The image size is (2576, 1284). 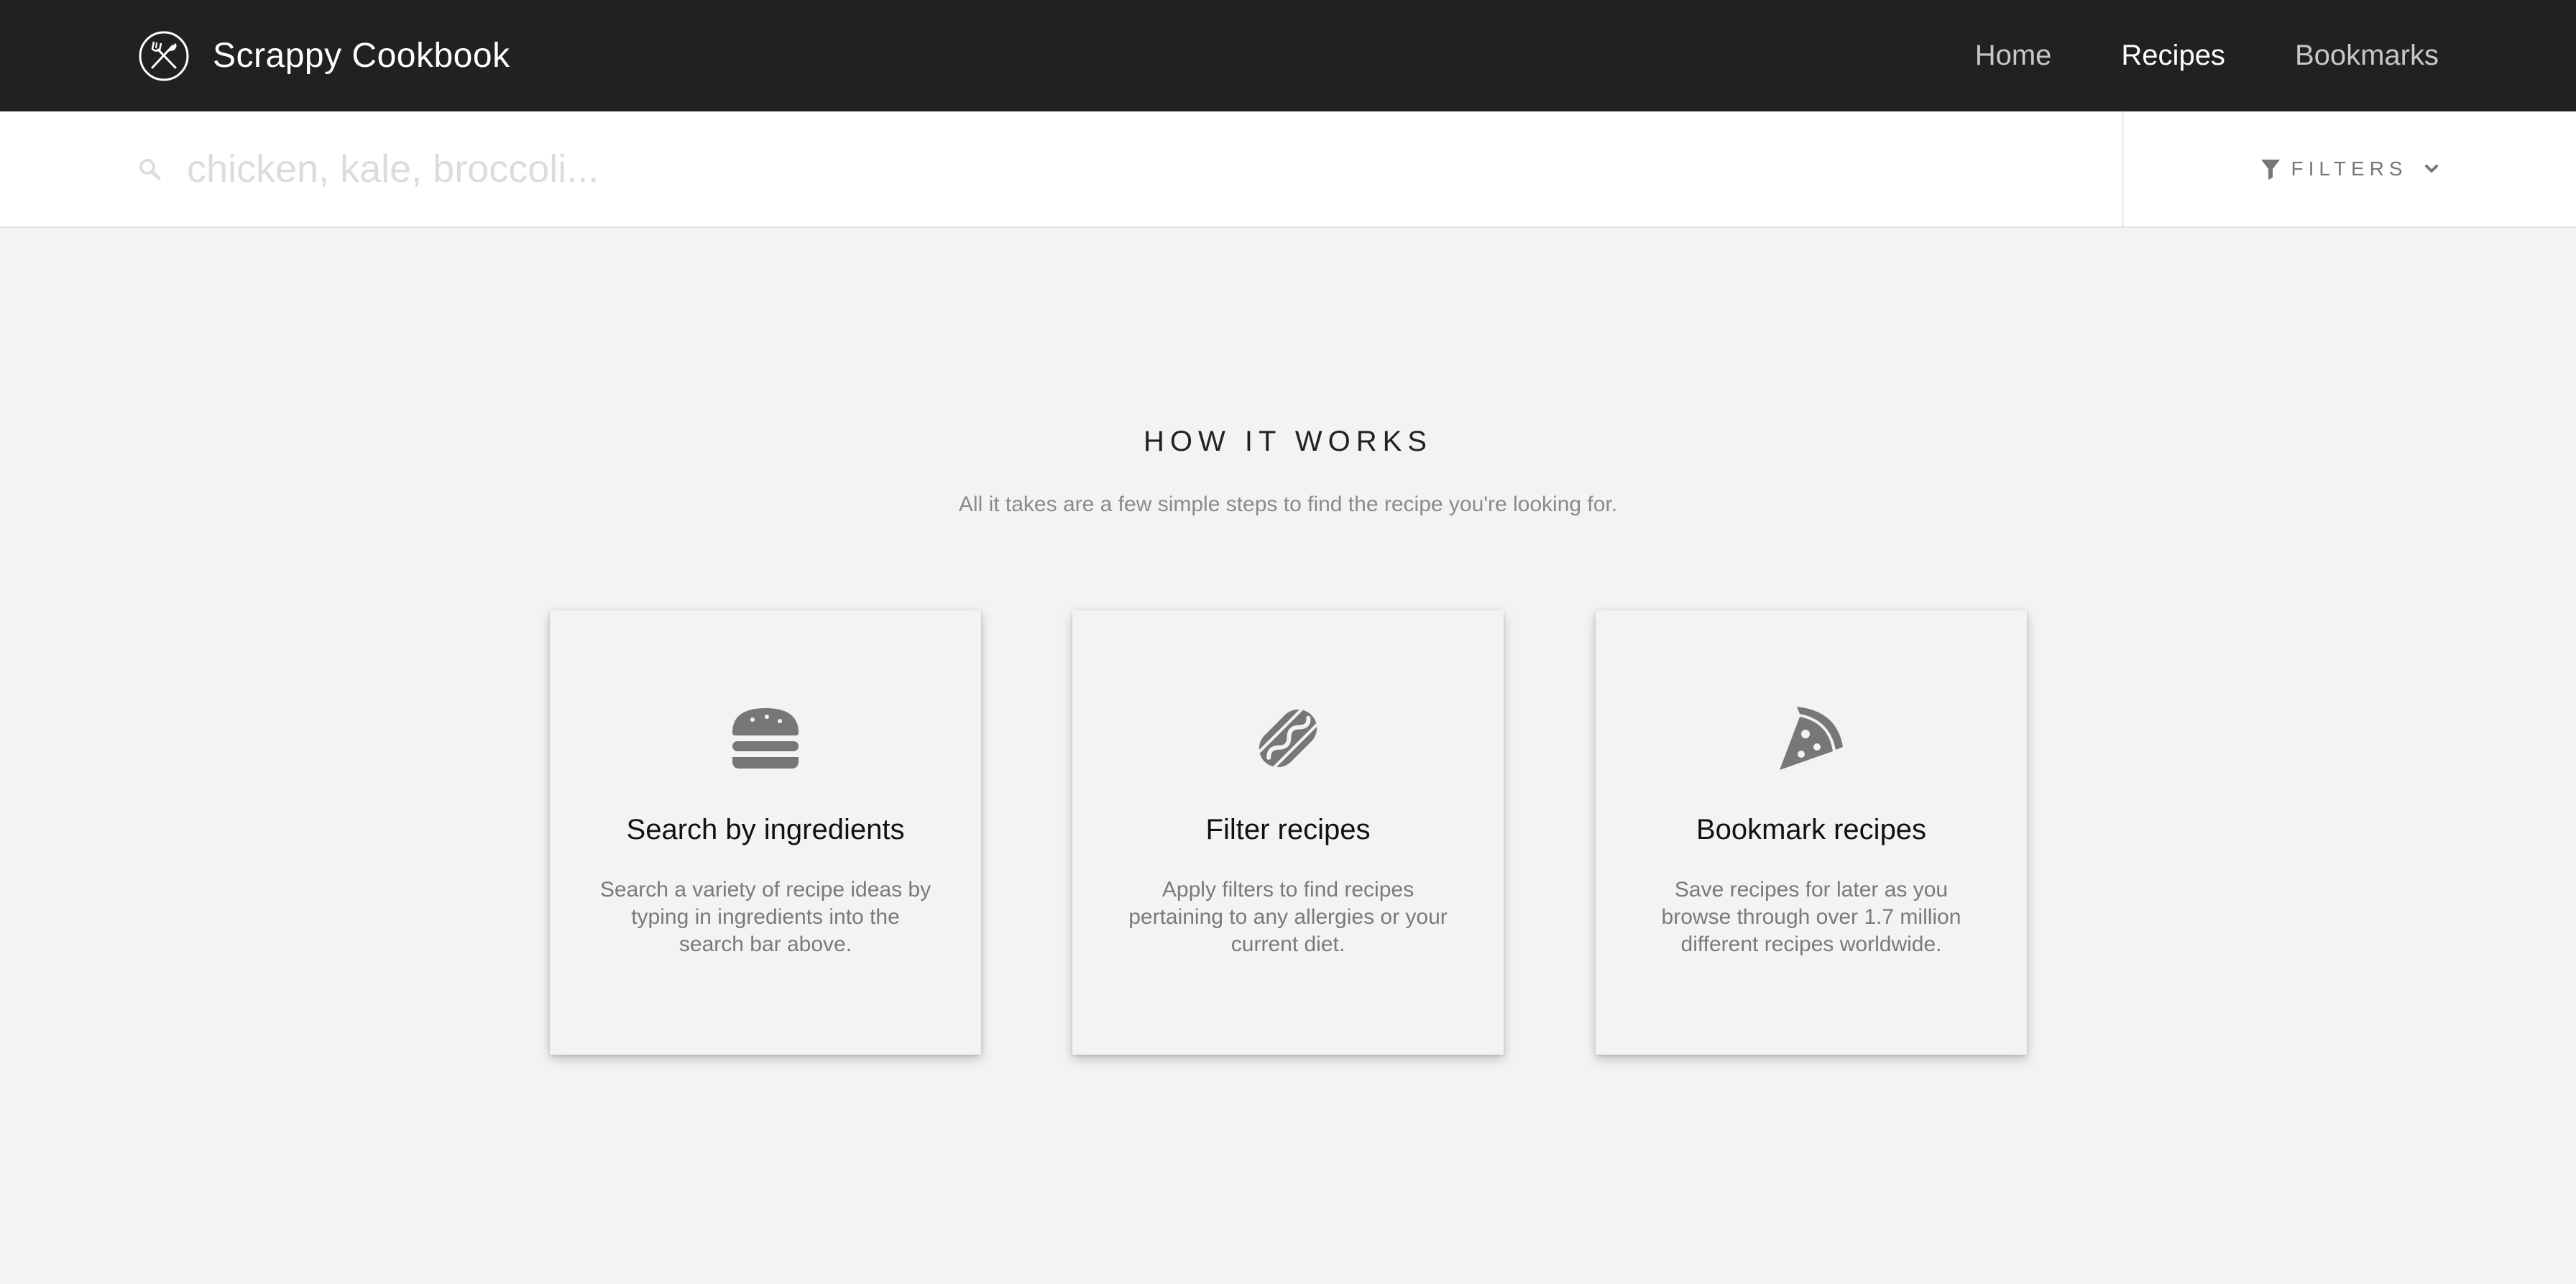 I want to click on nav-link-home: Home, so click(x=2013, y=56).